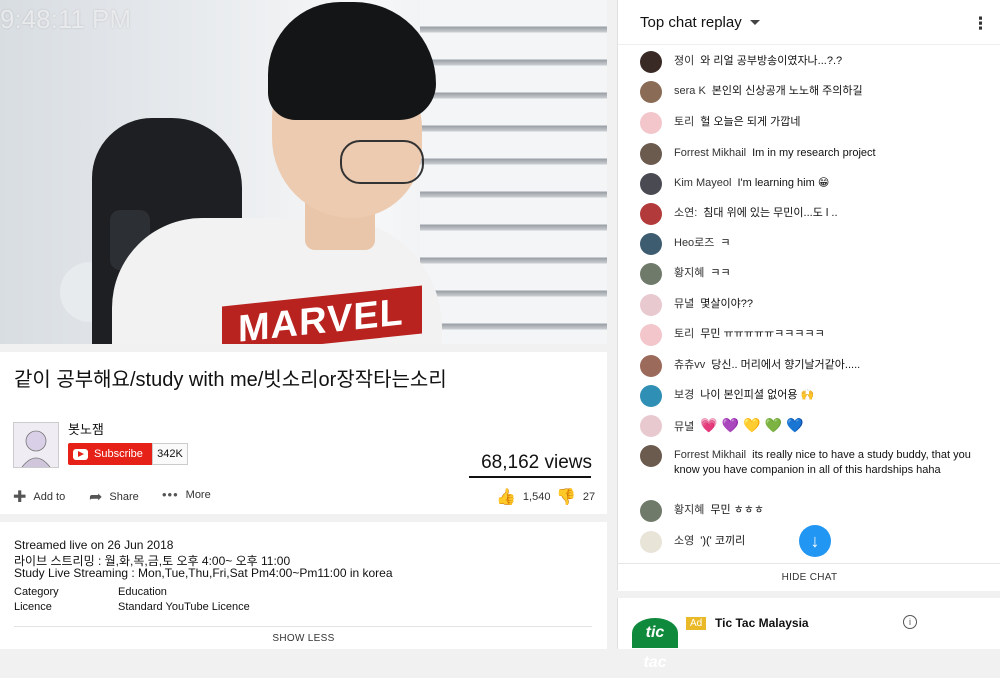 Image resolution: width=1000 pixels, height=678 pixels. What do you see at coordinates (696, 623) in the screenshot?
I see `ad-badge: Ad` at bounding box center [696, 623].